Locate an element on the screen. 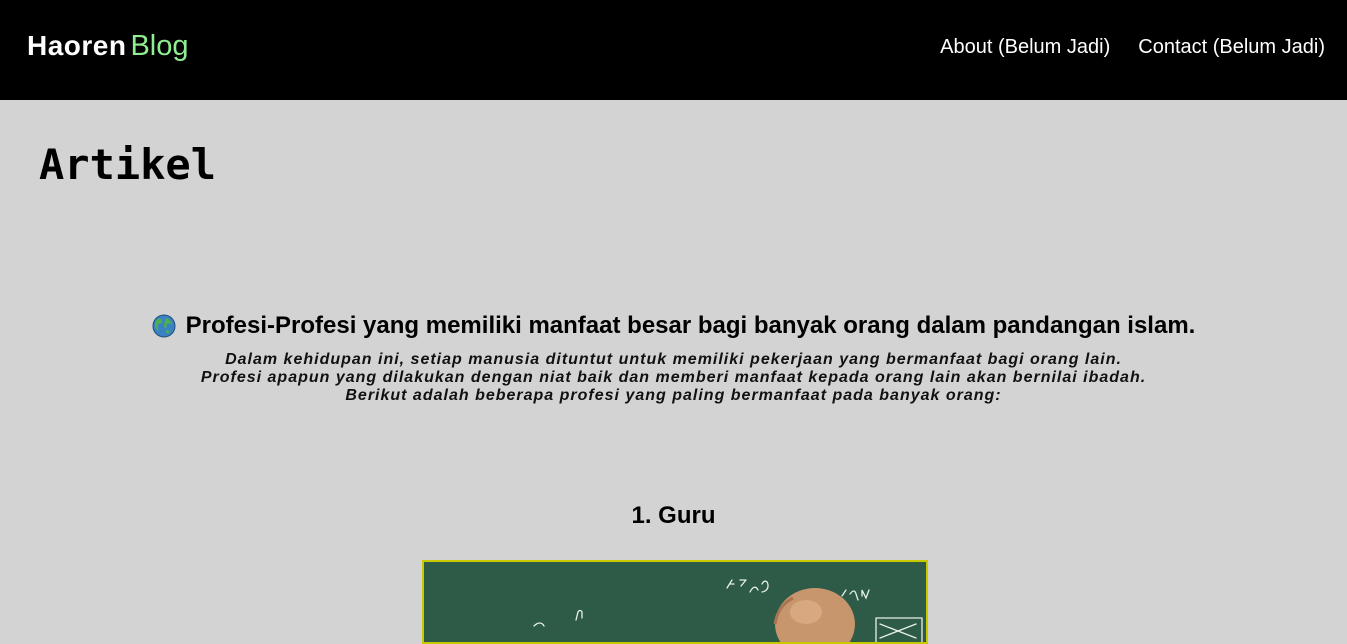 This screenshot has width=1347, height=644. nav-link-contact: Contact (Belum Jadi) is located at coordinates (1231, 47).